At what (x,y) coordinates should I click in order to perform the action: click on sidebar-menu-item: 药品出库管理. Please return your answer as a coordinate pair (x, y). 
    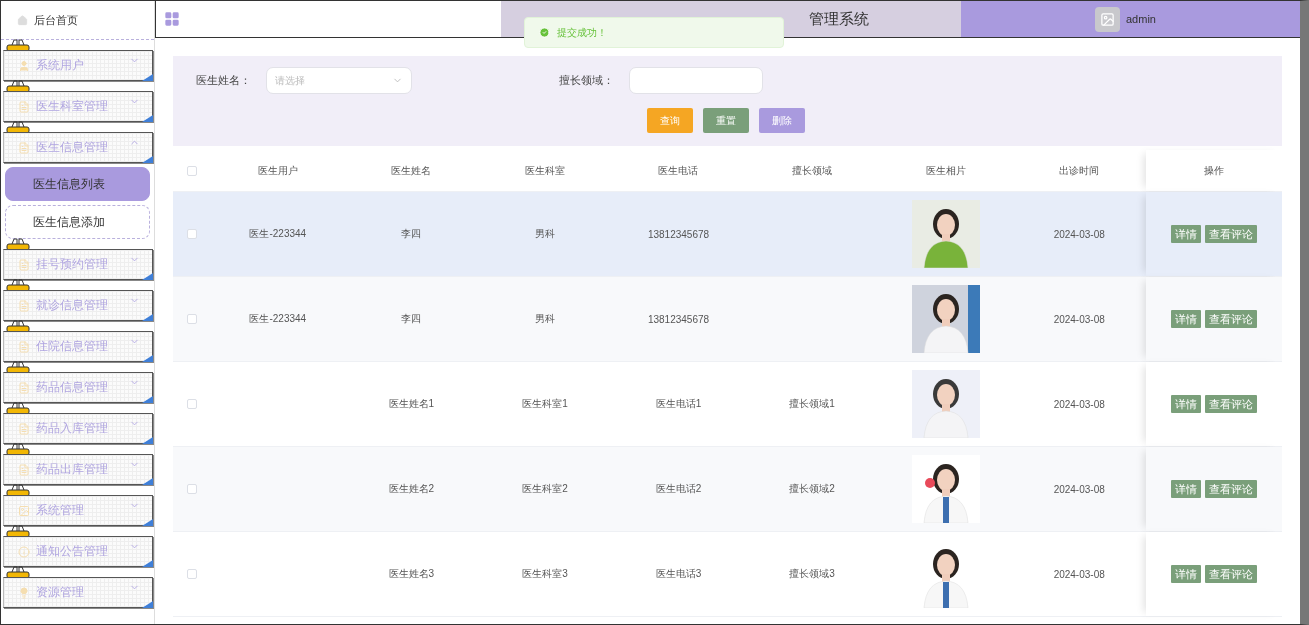
    Looking at the image, I should click on (78, 469).